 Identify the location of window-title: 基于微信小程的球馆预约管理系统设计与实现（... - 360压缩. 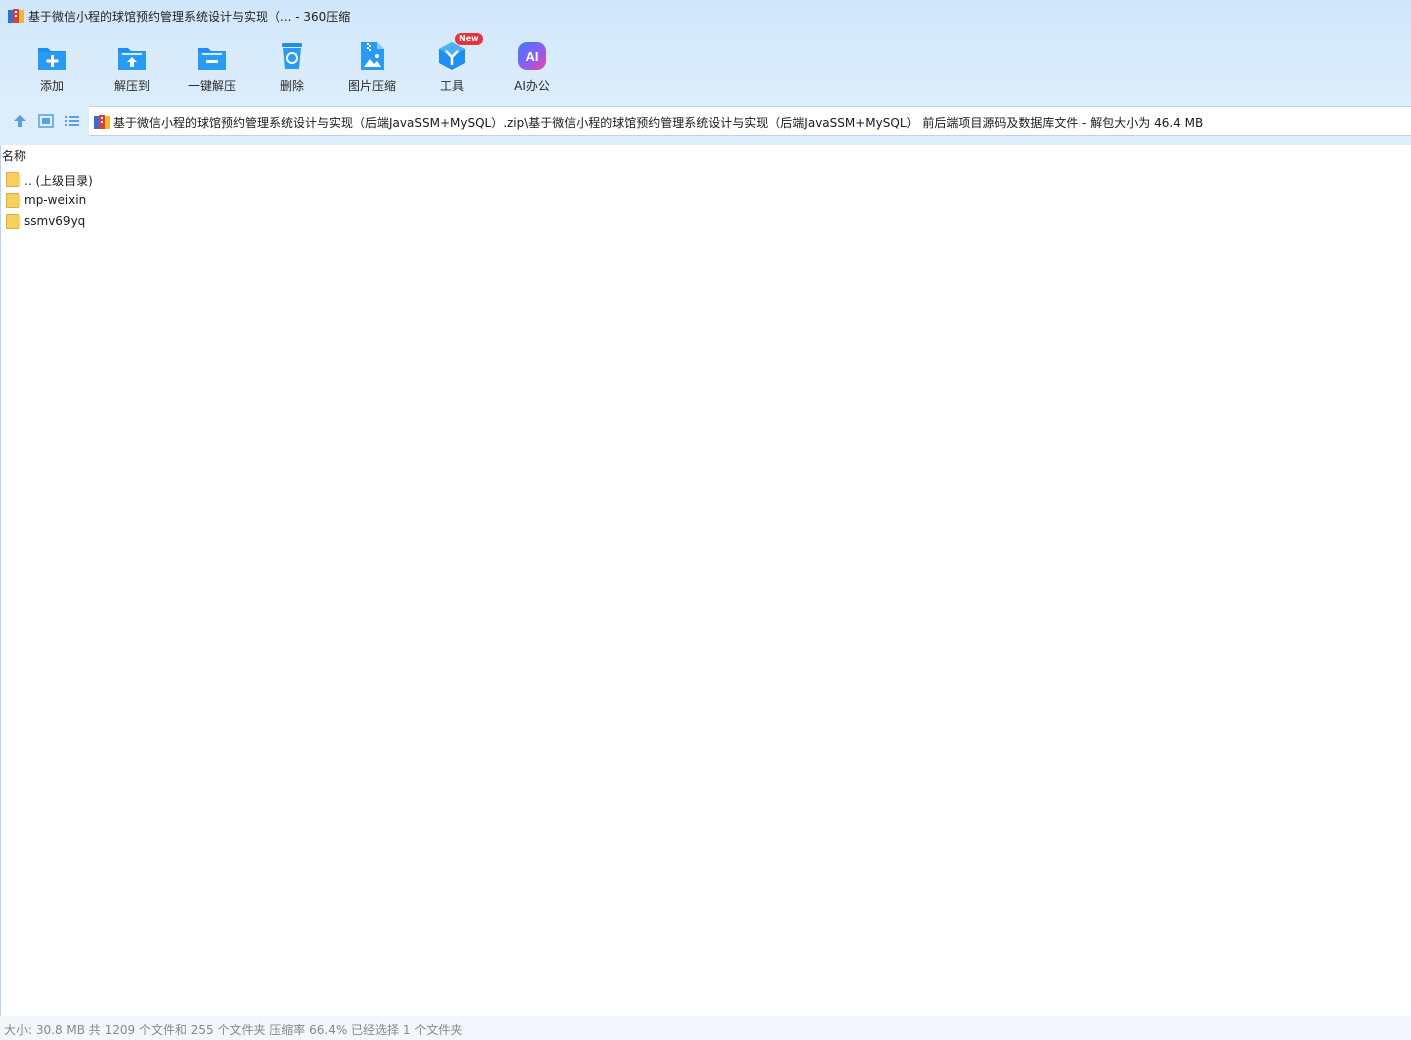
(189, 17).